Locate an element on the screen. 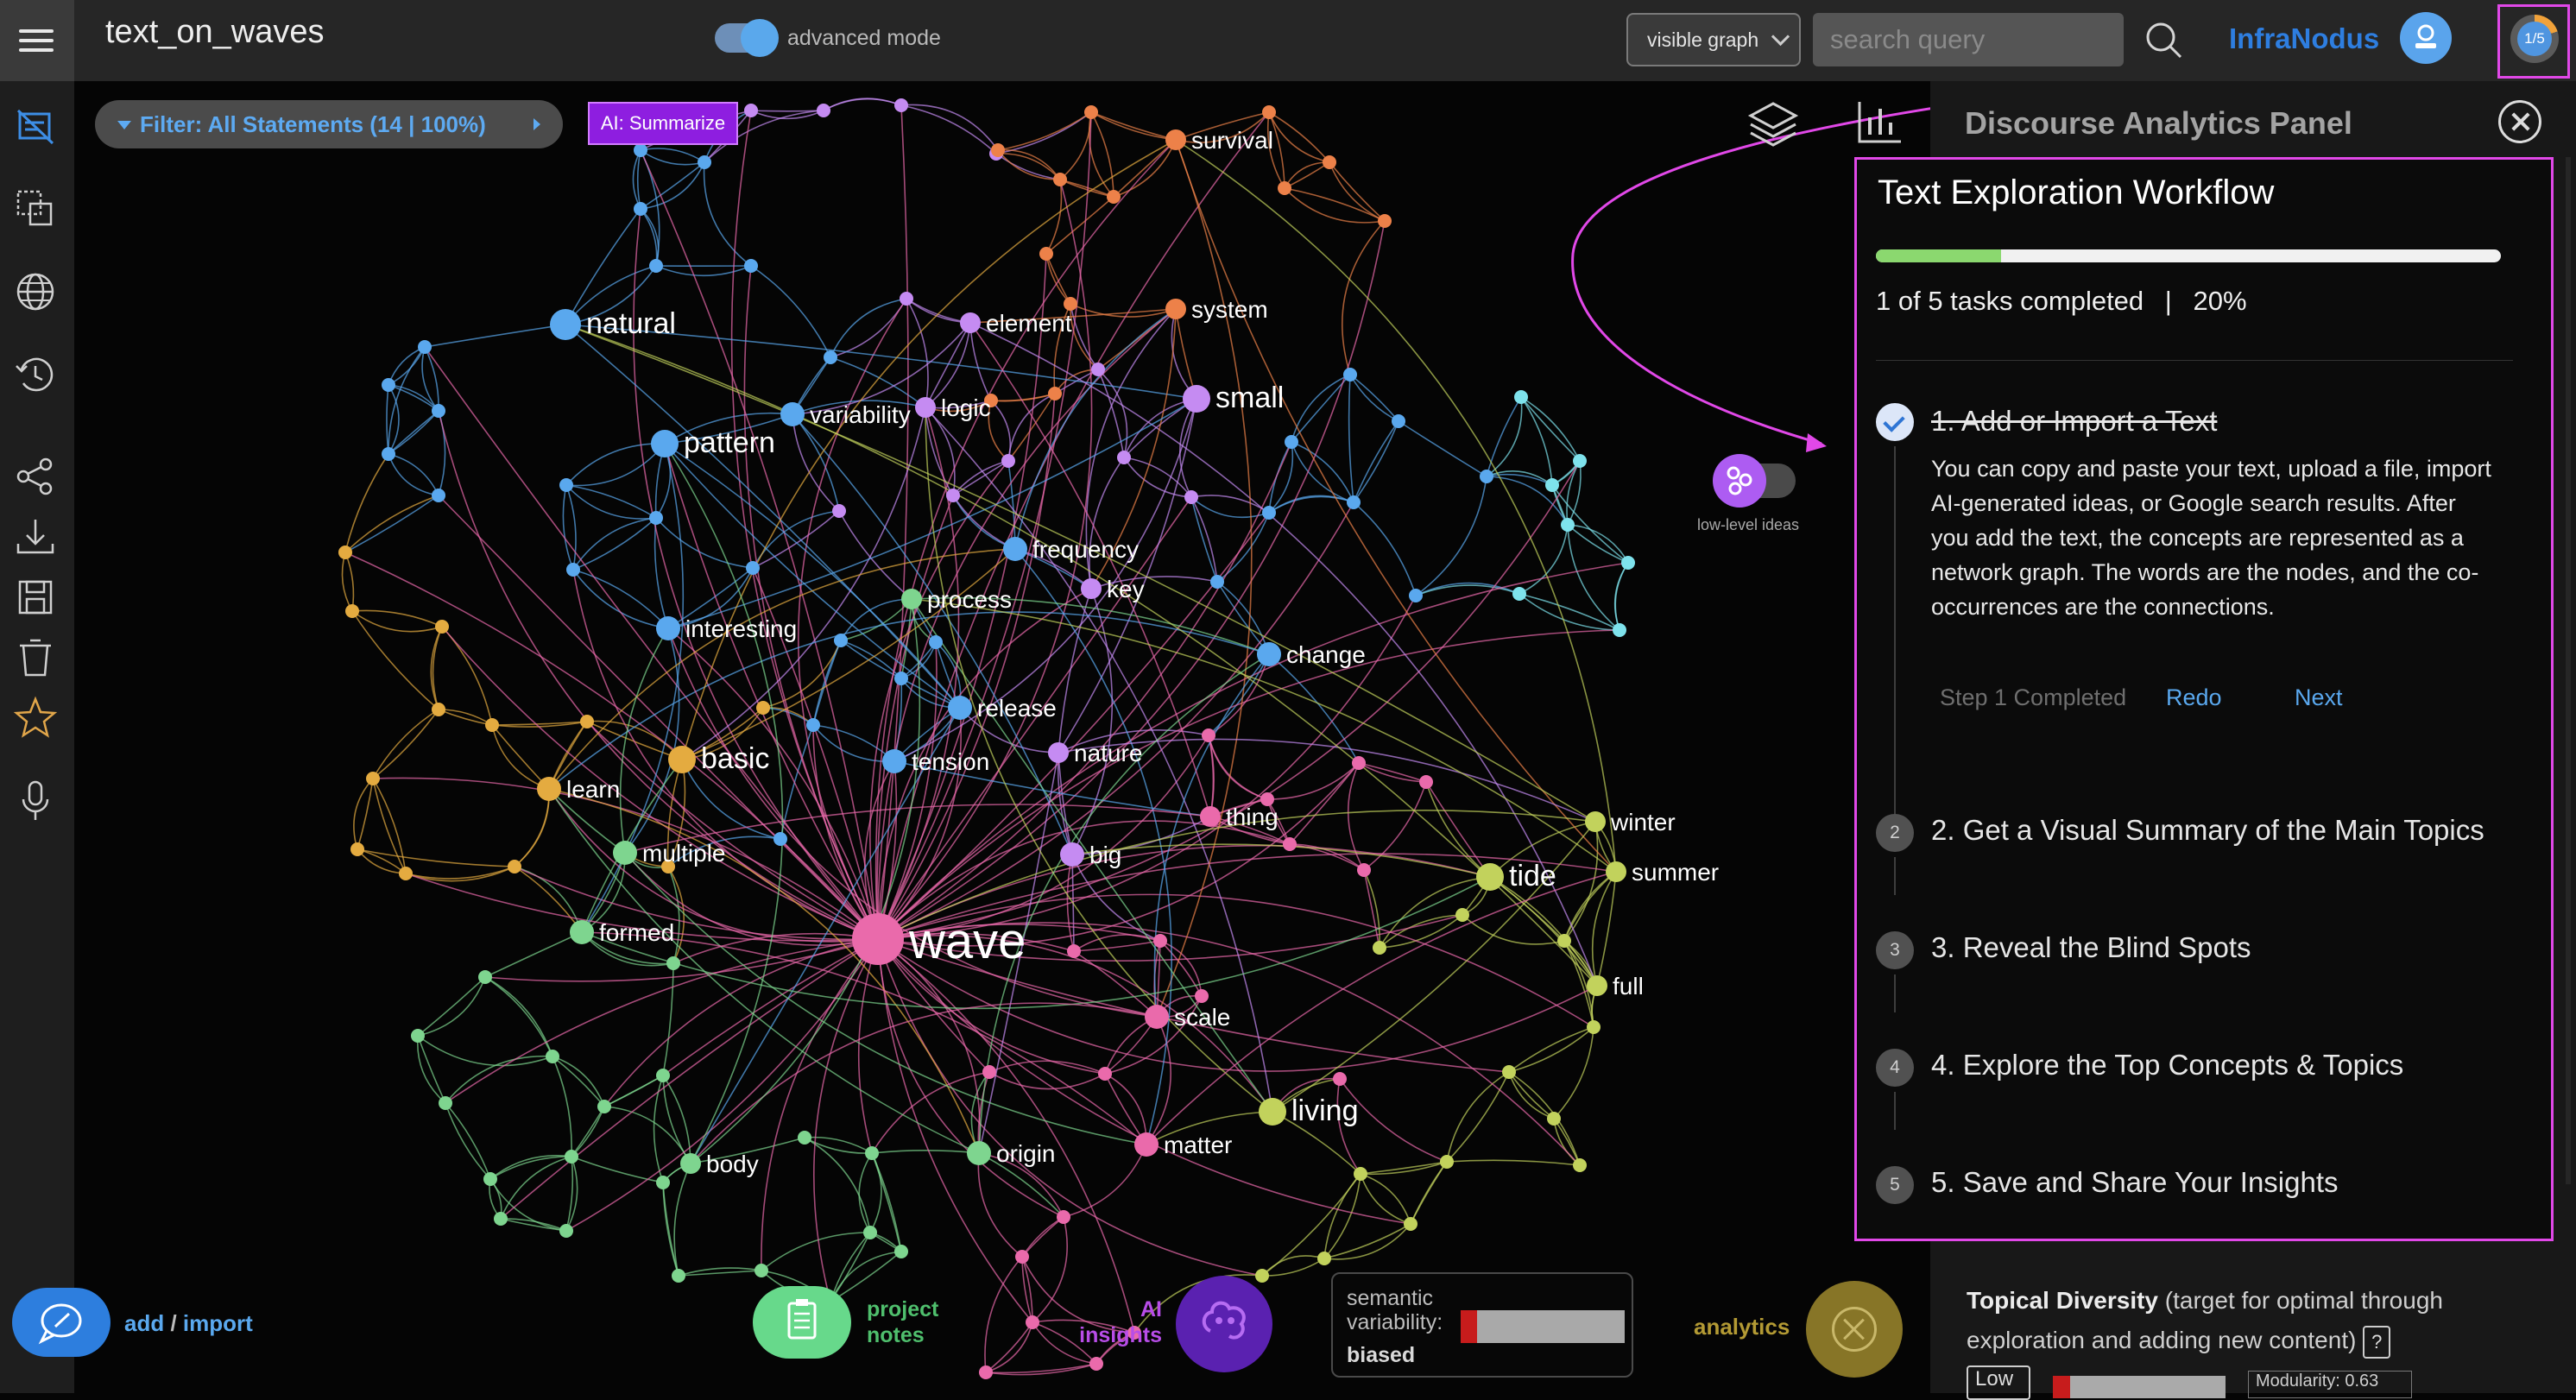 This screenshot has width=2576, height=1400. close-panel-button is located at coordinates (2519, 121).